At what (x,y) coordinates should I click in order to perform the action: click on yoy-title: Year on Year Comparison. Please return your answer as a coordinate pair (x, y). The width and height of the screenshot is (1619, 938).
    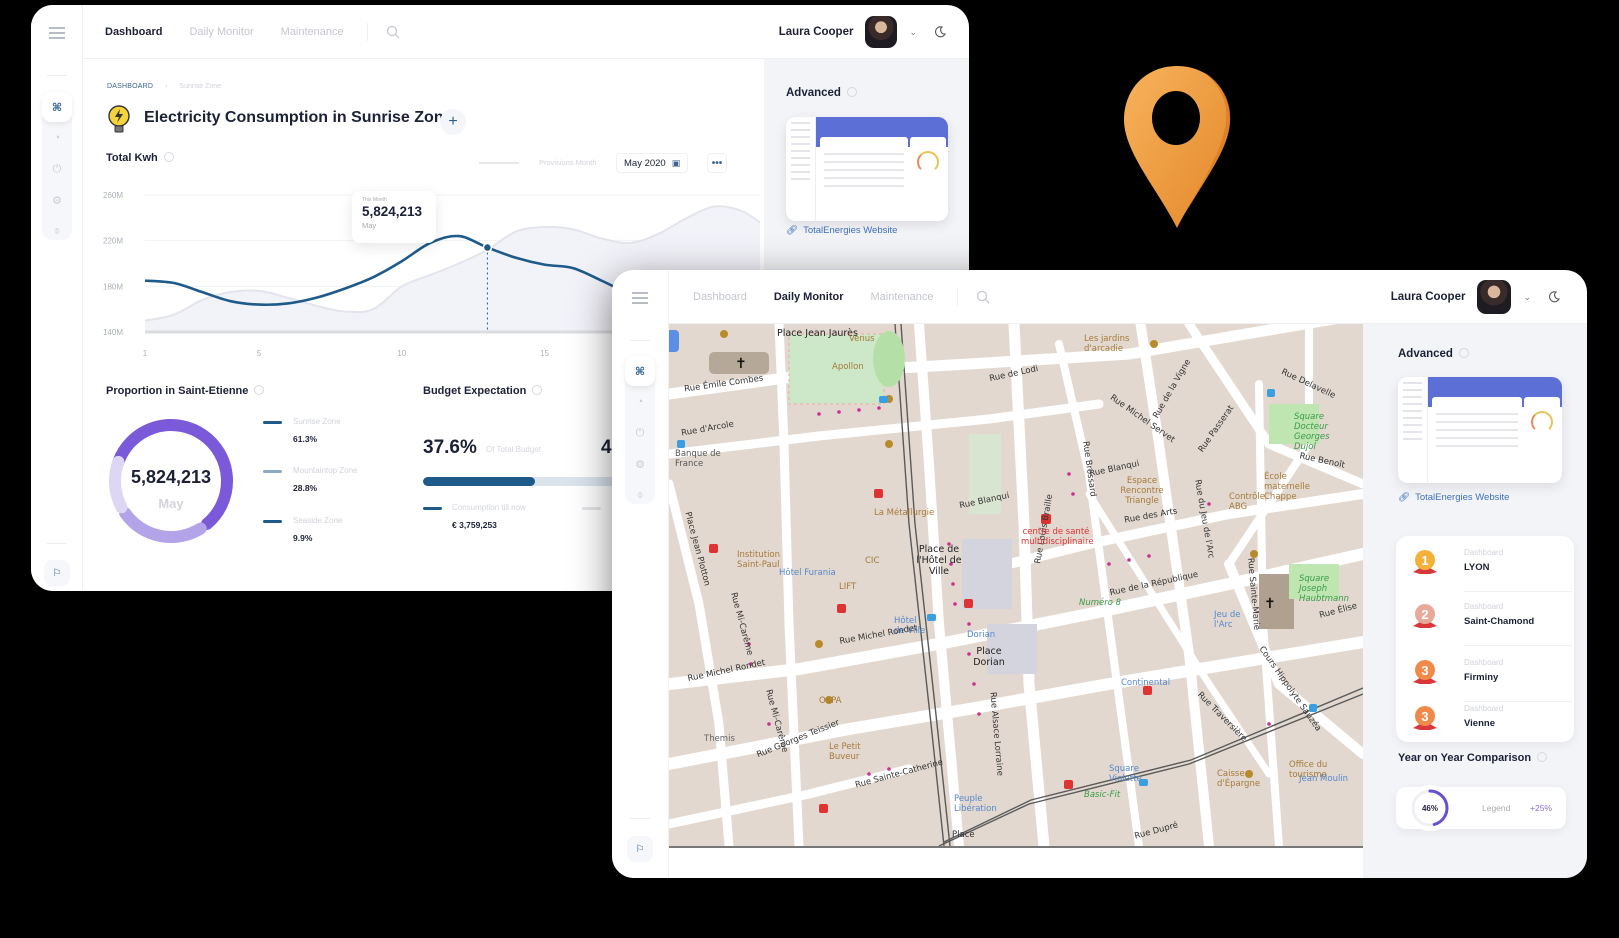
    Looking at the image, I should click on (1473, 758).